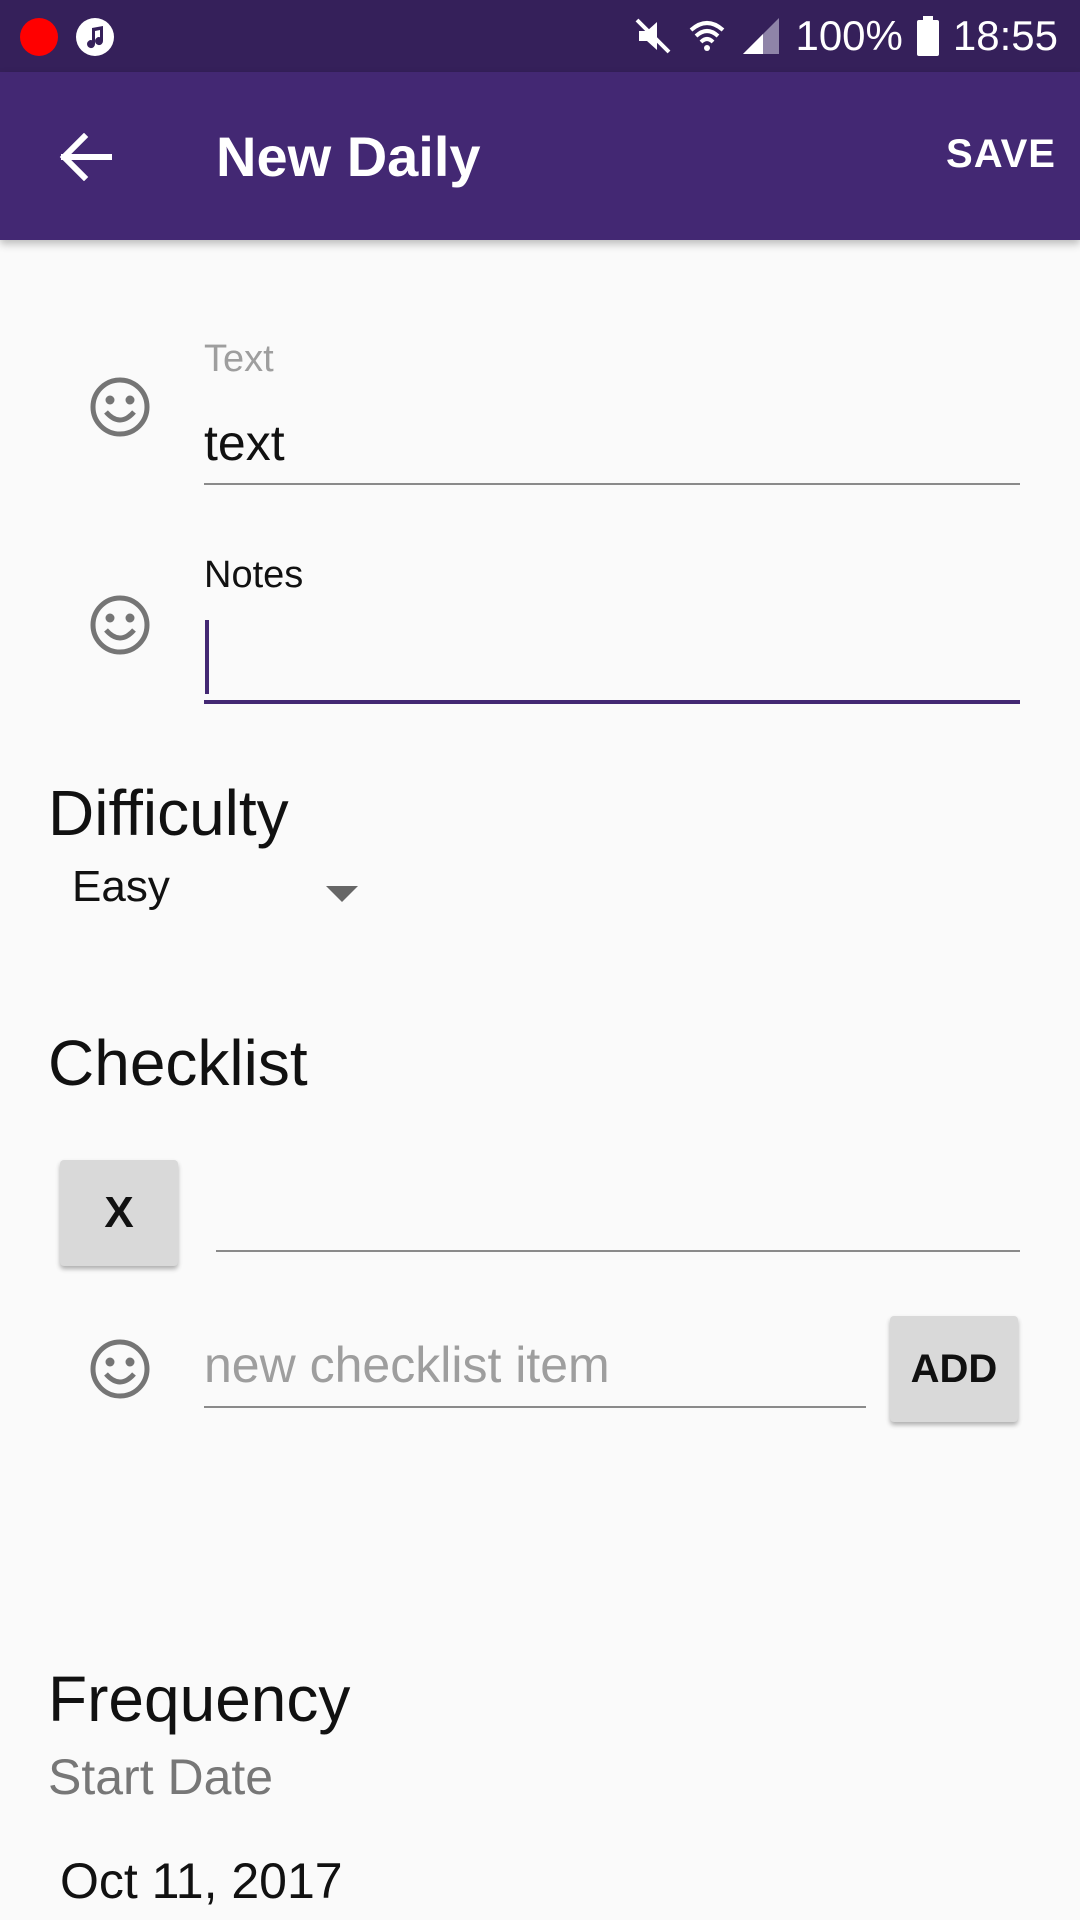  I want to click on wifi-icon, so click(707, 36).